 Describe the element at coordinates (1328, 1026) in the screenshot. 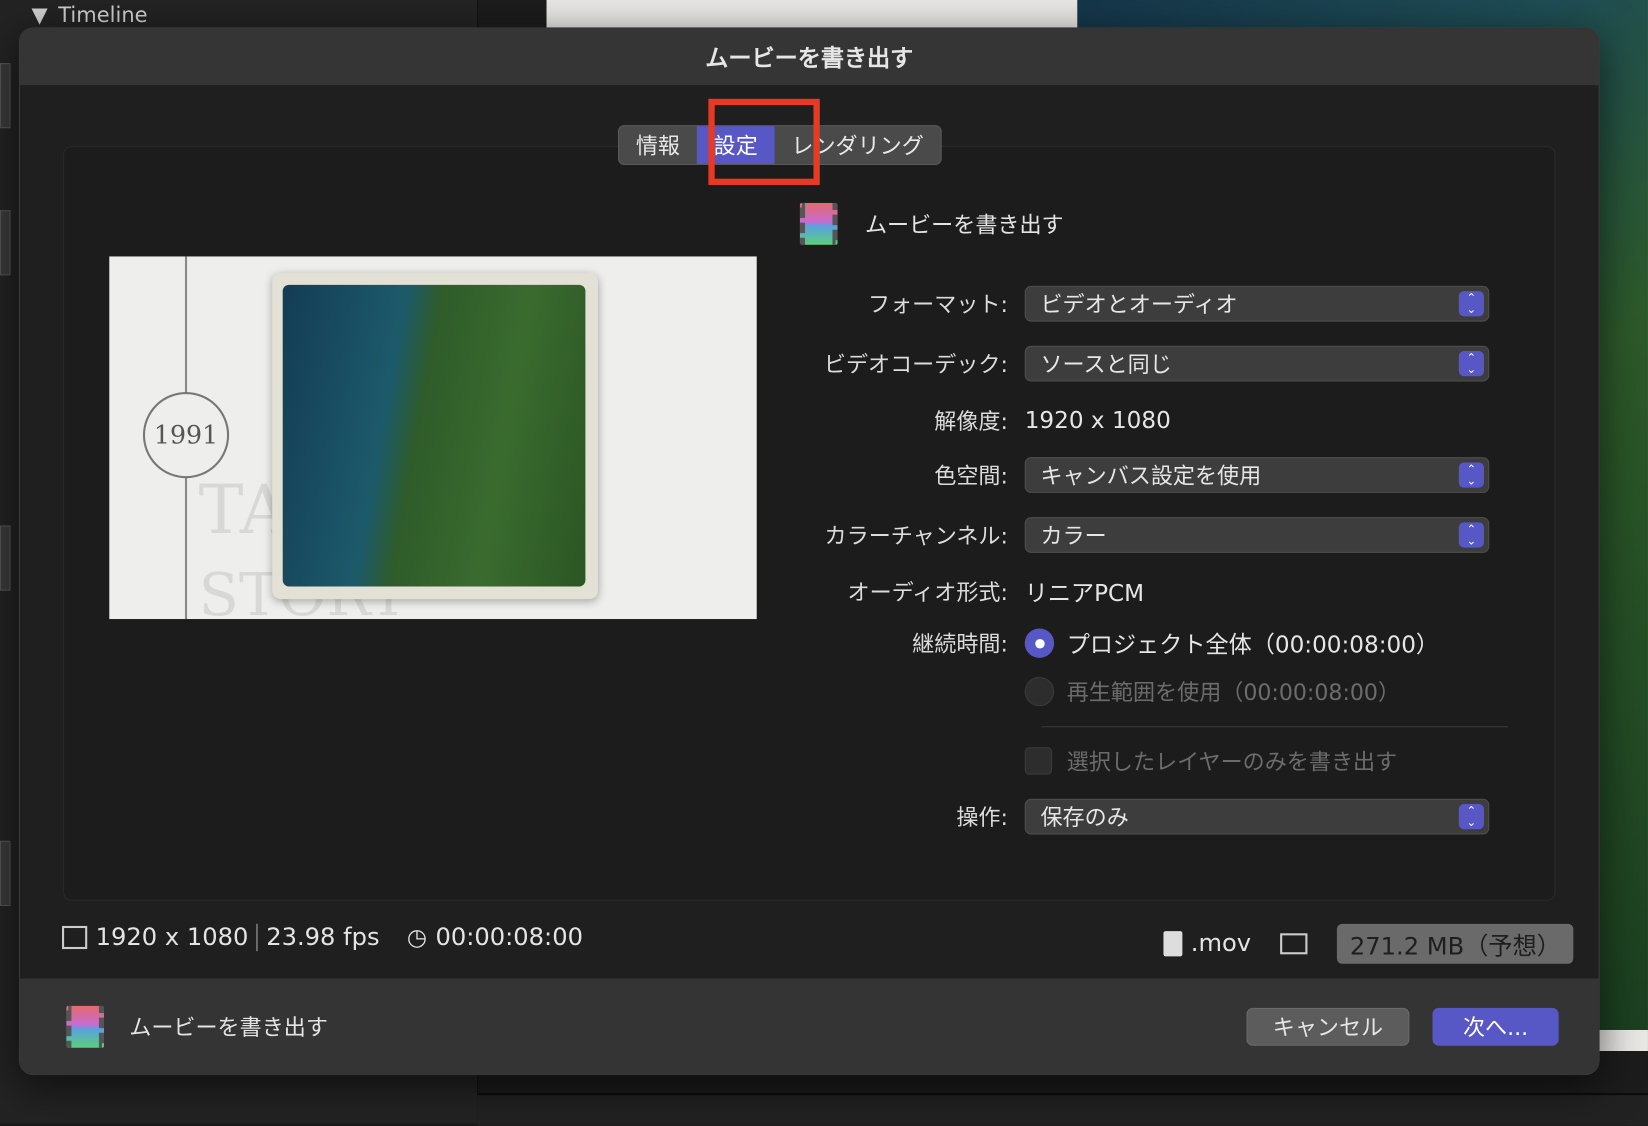

I see `cancel-button: キャンセル` at that location.